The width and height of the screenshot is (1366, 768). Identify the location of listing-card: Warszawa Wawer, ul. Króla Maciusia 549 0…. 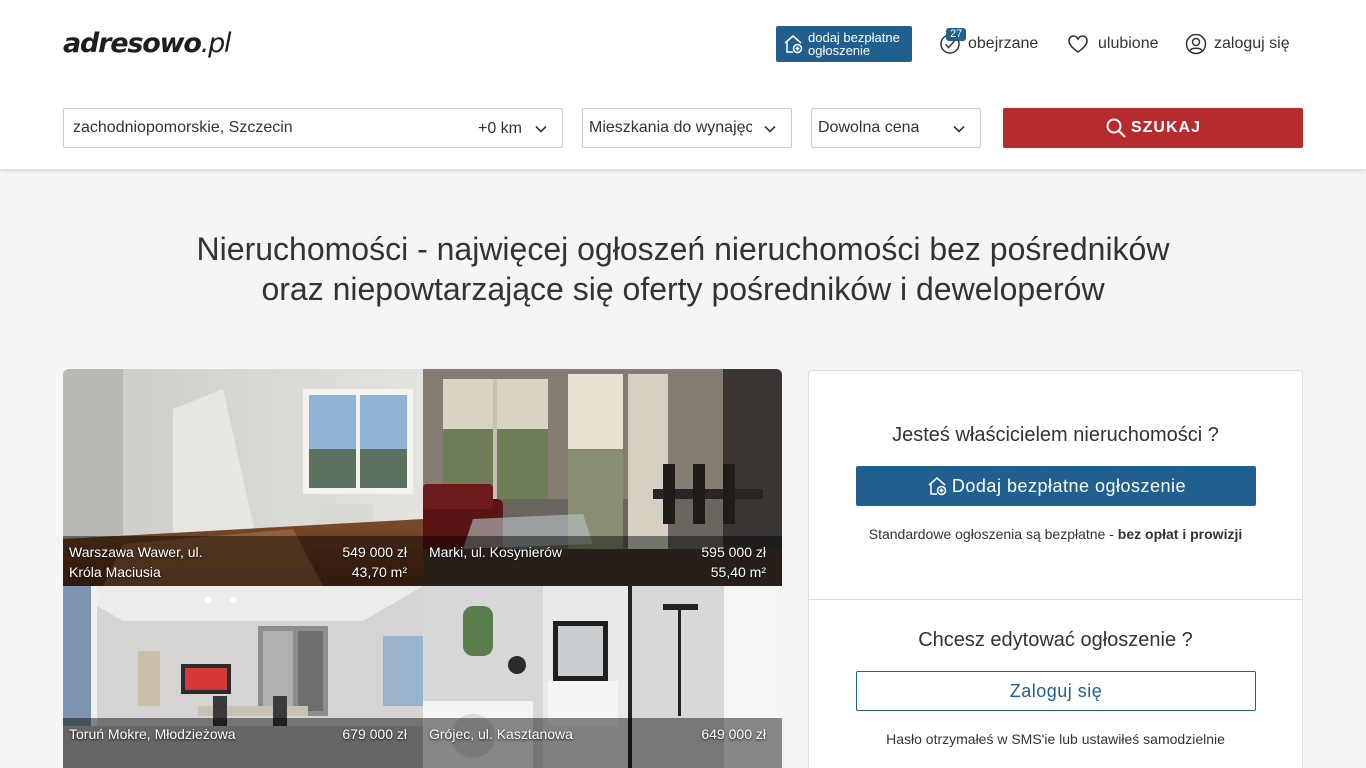
(243, 477).